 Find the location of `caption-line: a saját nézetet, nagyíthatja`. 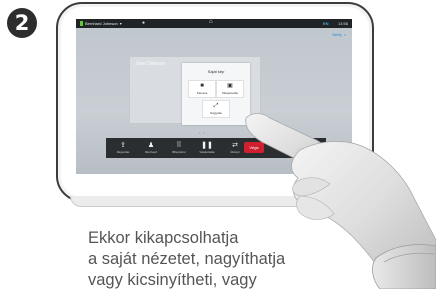

caption-line: a saját nézetet, nagyíthatja is located at coordinates (218, 259).